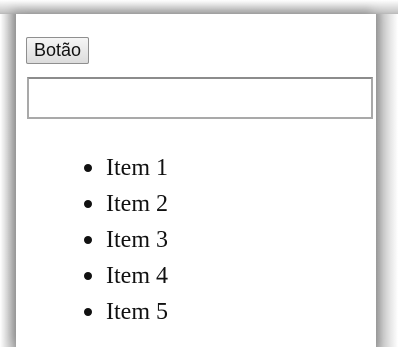  What do you see at coordinates (200, 98) in the screenshot?
I see `text-input` at bounding box center [200, 98].